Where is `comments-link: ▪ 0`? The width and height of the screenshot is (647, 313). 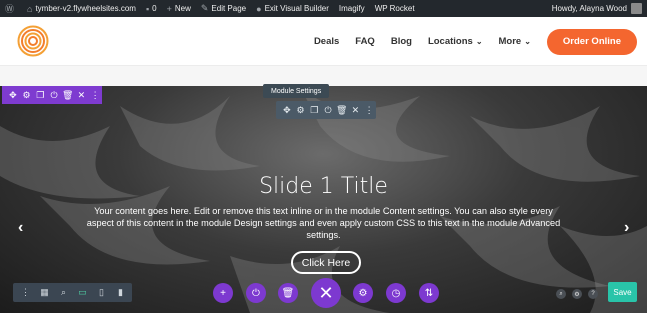 comments-link: ▪ 0 is located at coordinates (151, 8).